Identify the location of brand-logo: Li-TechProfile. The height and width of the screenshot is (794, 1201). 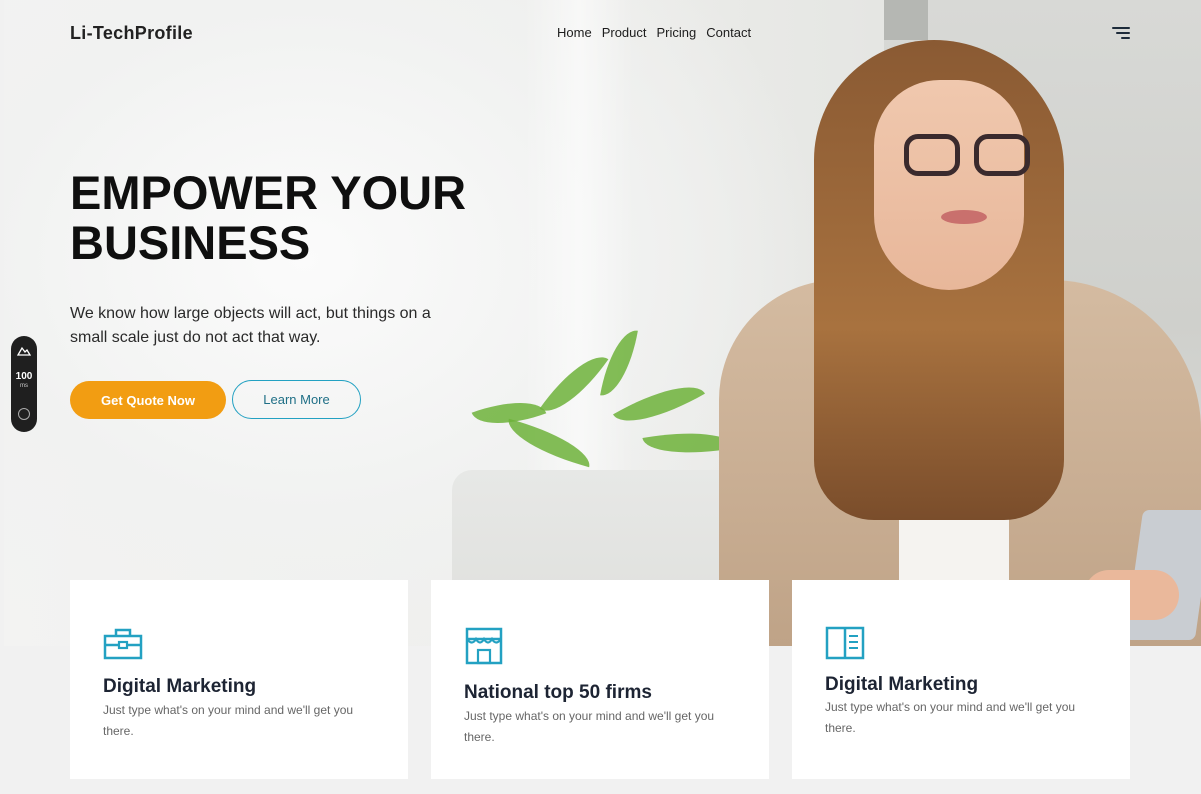
(131, 33).